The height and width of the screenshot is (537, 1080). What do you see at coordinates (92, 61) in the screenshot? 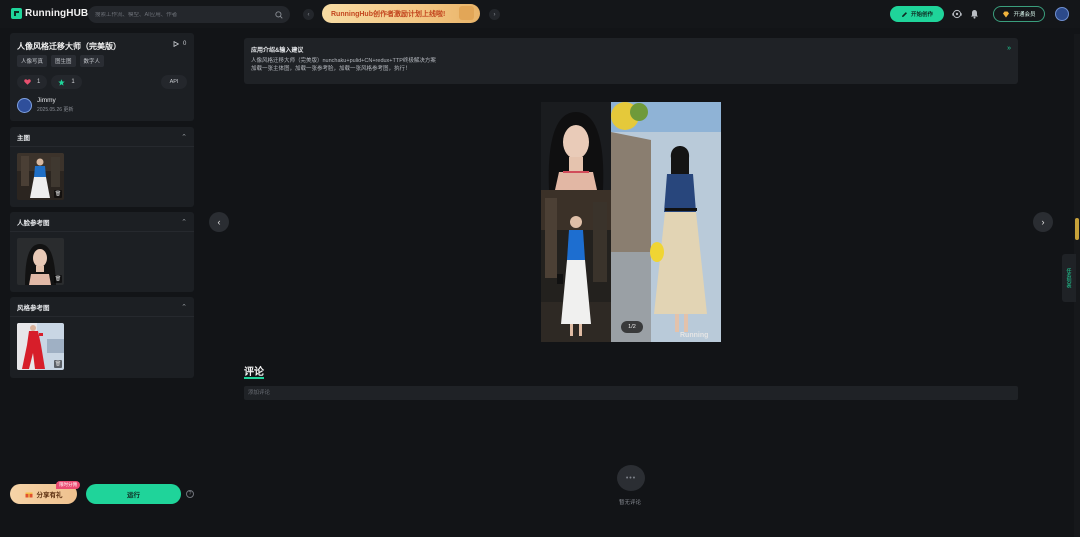
I see `tag-item: 数字人` at bounding box center [92, 61].